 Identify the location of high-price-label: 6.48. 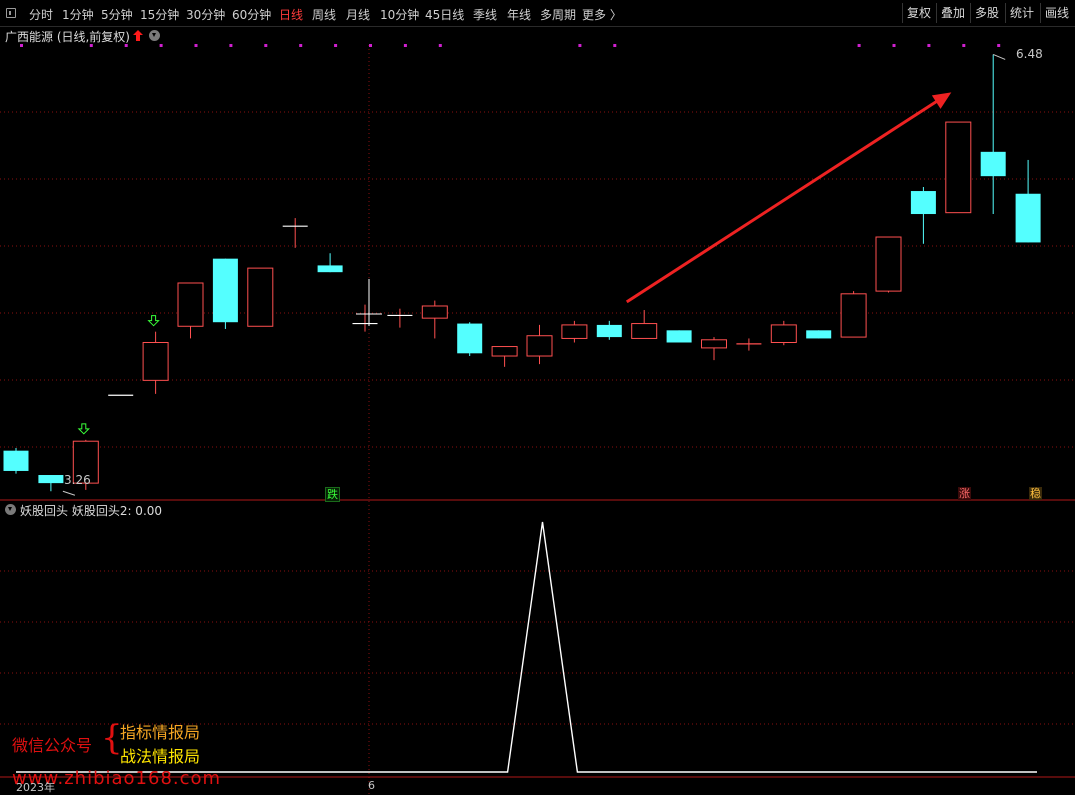
(1029, 54).